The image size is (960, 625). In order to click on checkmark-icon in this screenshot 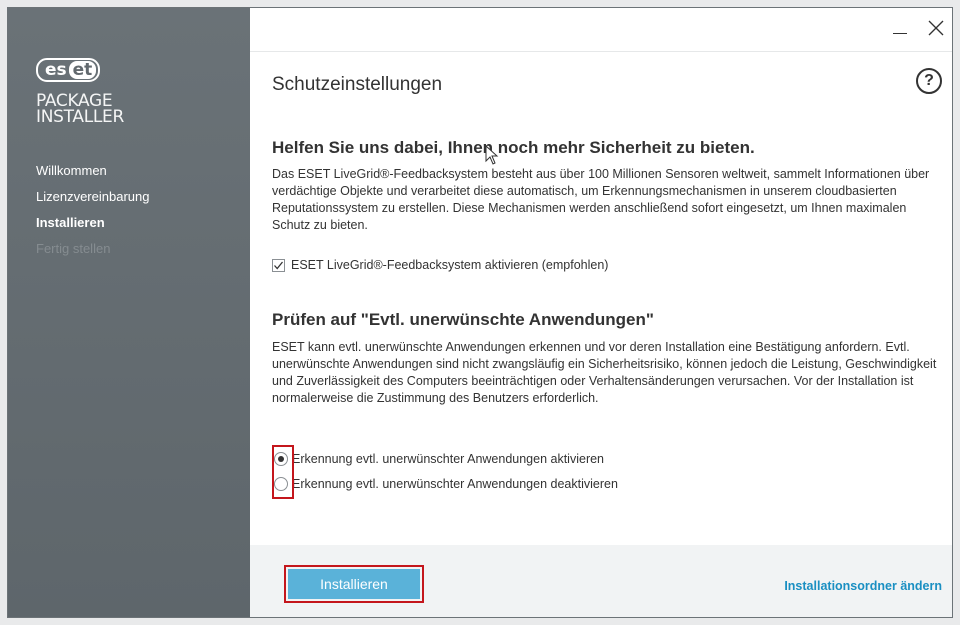, I will do `click(279, 265)`.